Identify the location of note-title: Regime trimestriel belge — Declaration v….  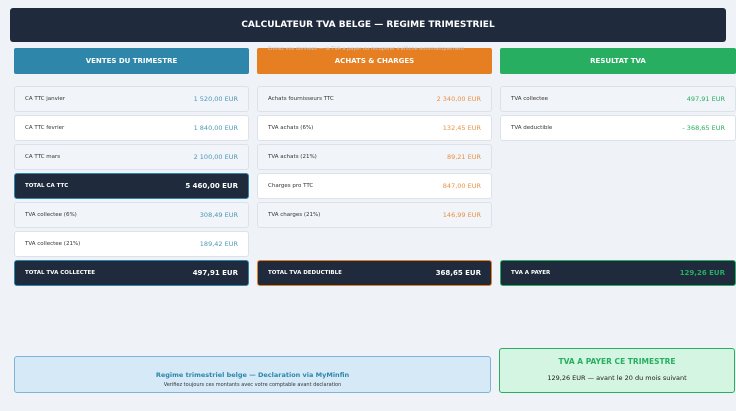
(252, 375).